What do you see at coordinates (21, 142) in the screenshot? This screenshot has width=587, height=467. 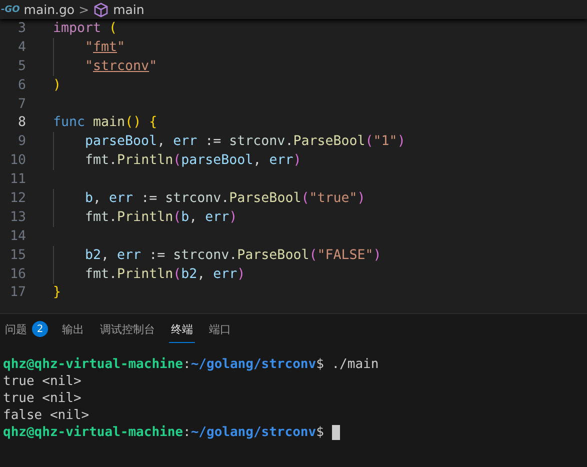 I see `line-number: 9` at bounding box center [21, 142].